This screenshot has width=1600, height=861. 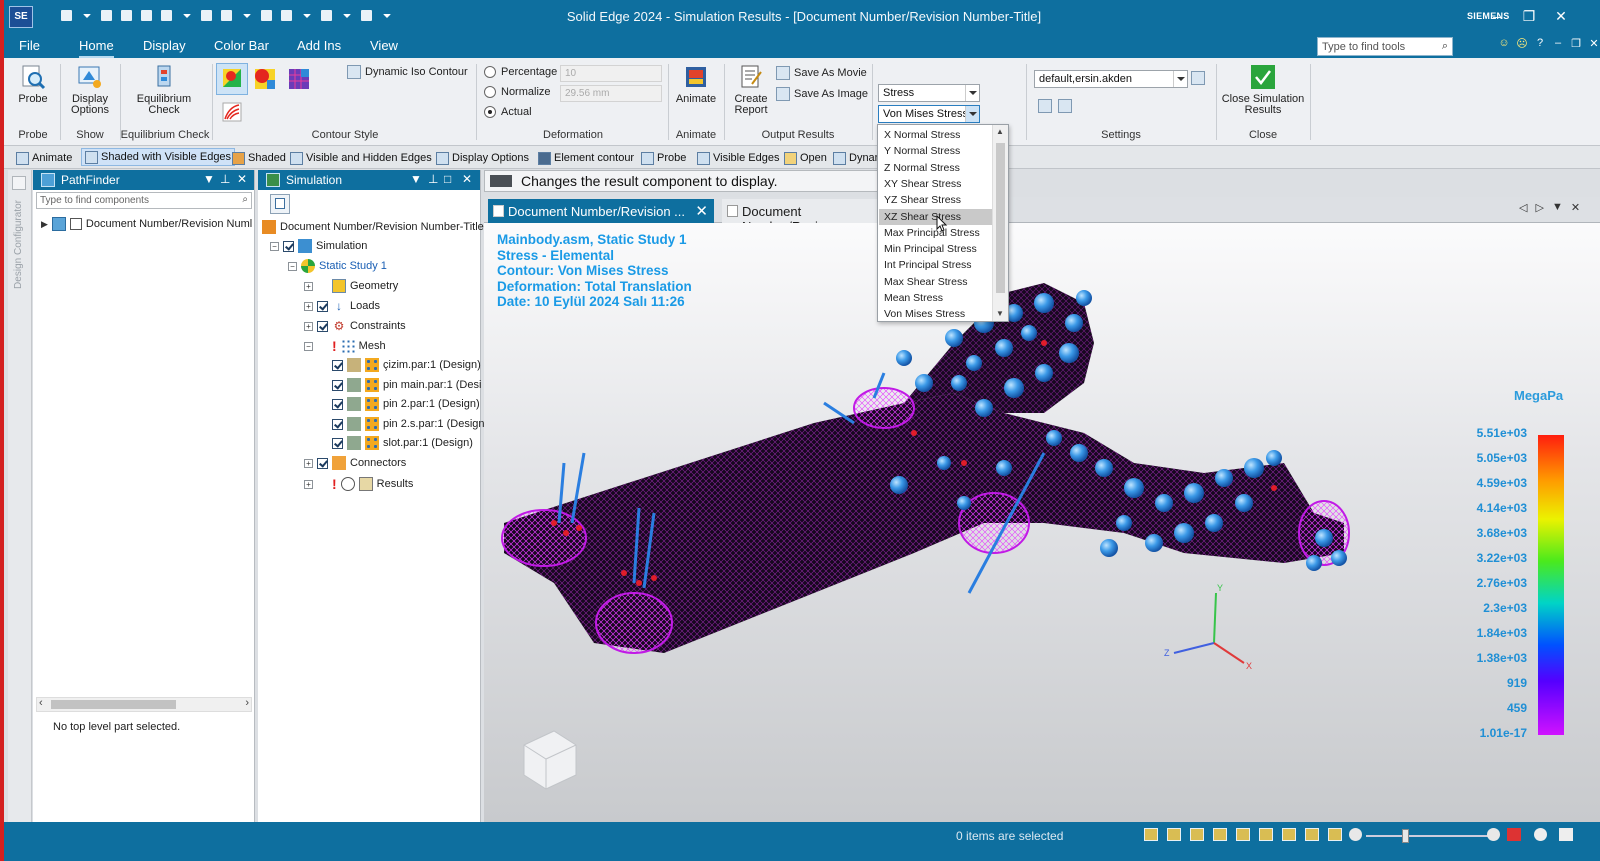 What do you see at coordinates (1497, 16) in the screenshot?
I see `minimize-button: –` at bounding box center [1497, 16].